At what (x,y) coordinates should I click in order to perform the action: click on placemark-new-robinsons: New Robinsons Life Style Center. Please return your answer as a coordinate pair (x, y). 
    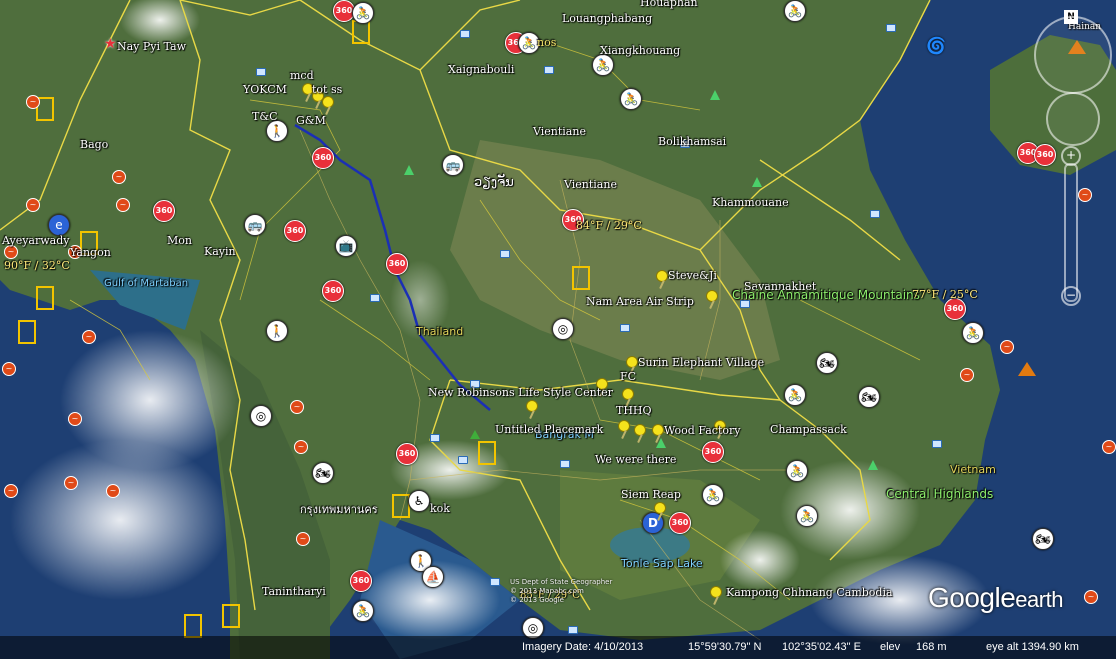
    Looking at the image, I should click on (520, 392).